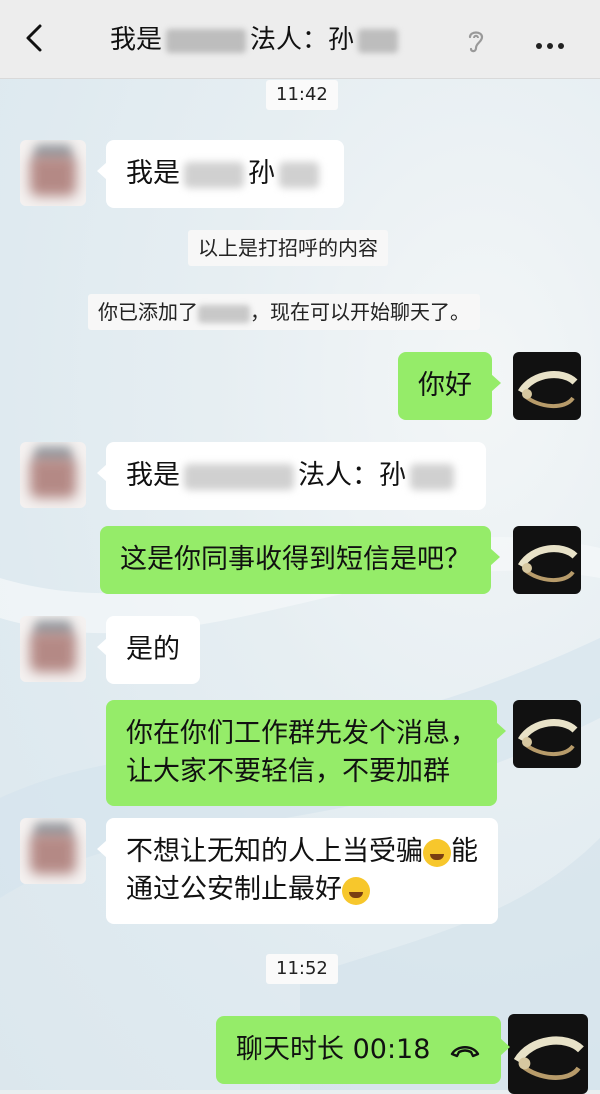 The image size is (600, 1094). What do you see at coordinates (261, 173) in the screenshot?
I see `message-text: 孙` at bounding box center [261, 173].